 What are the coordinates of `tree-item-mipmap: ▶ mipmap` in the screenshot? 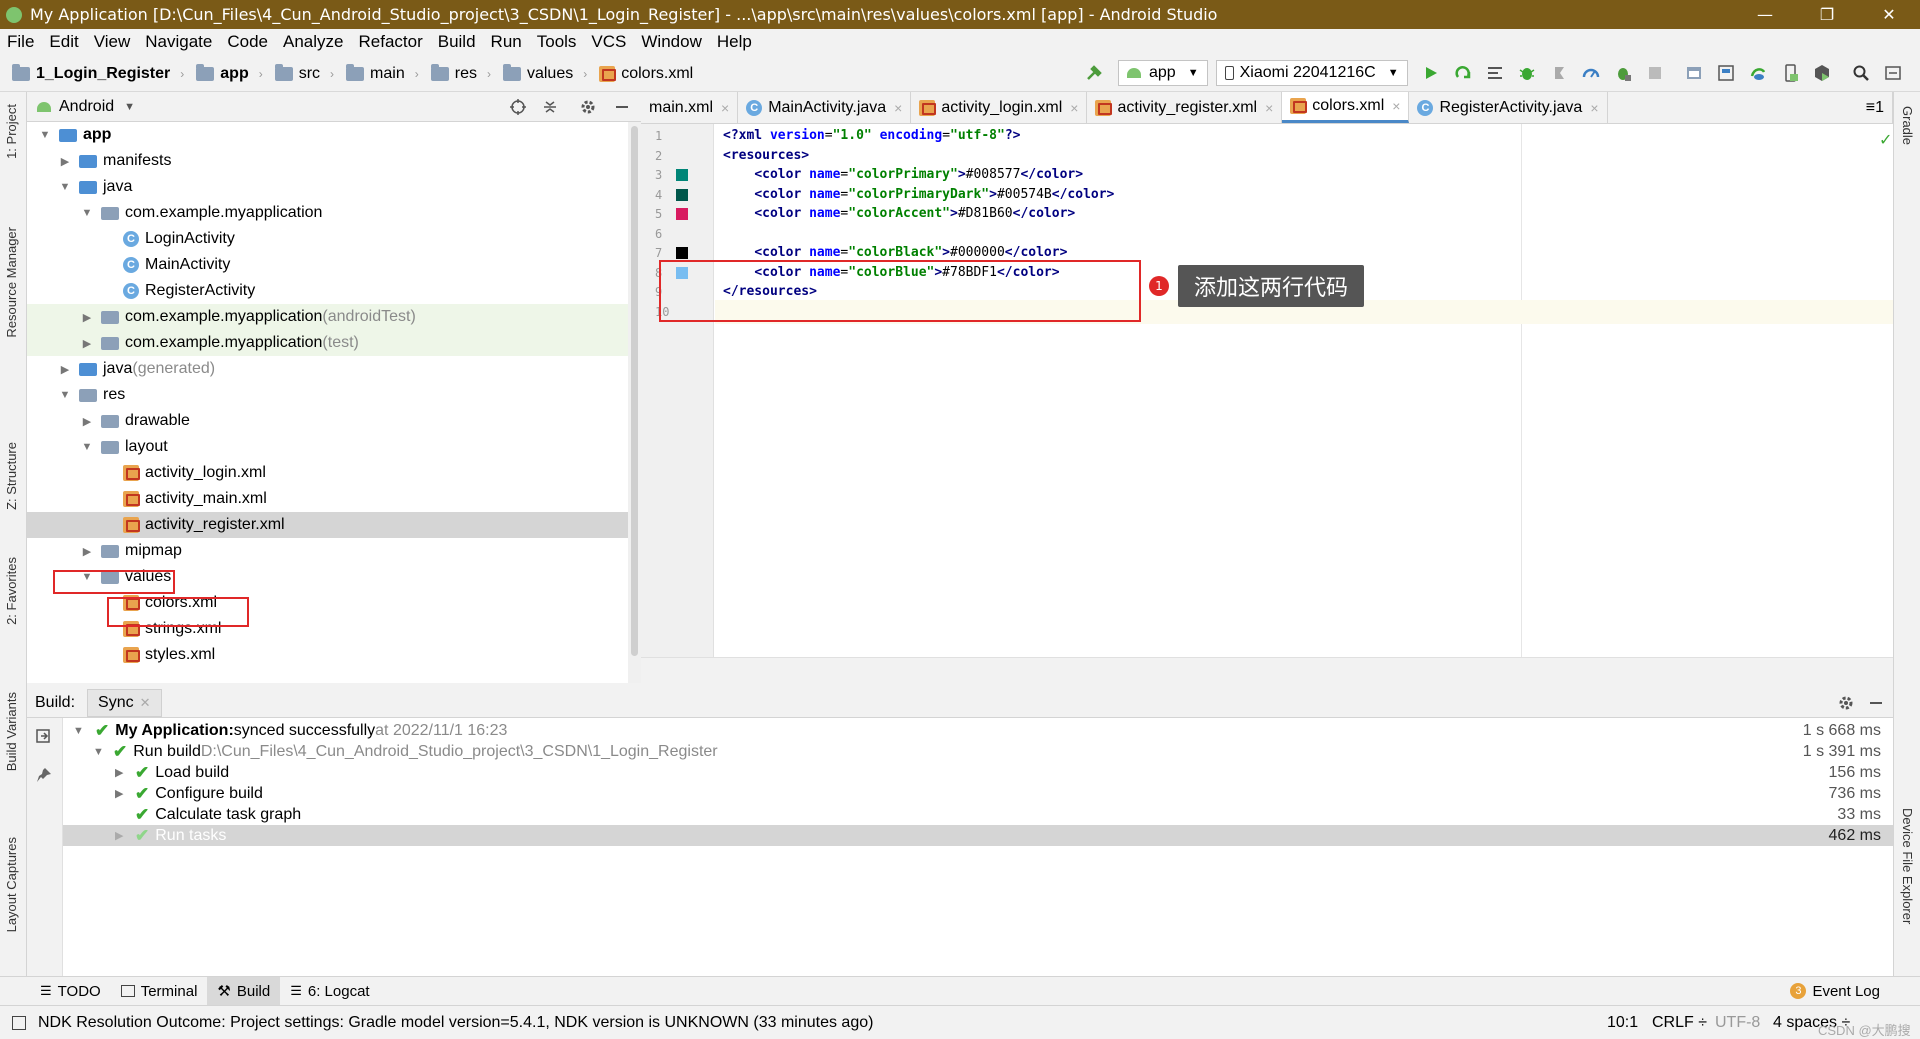 It's located at (334, 551).